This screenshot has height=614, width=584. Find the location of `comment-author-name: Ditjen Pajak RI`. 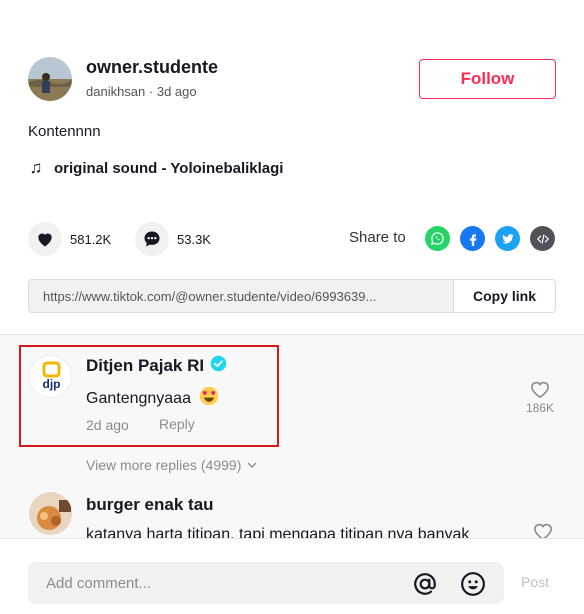

comment-author-name: Ditjen Pajak RI is located at coordinates (145, 365).